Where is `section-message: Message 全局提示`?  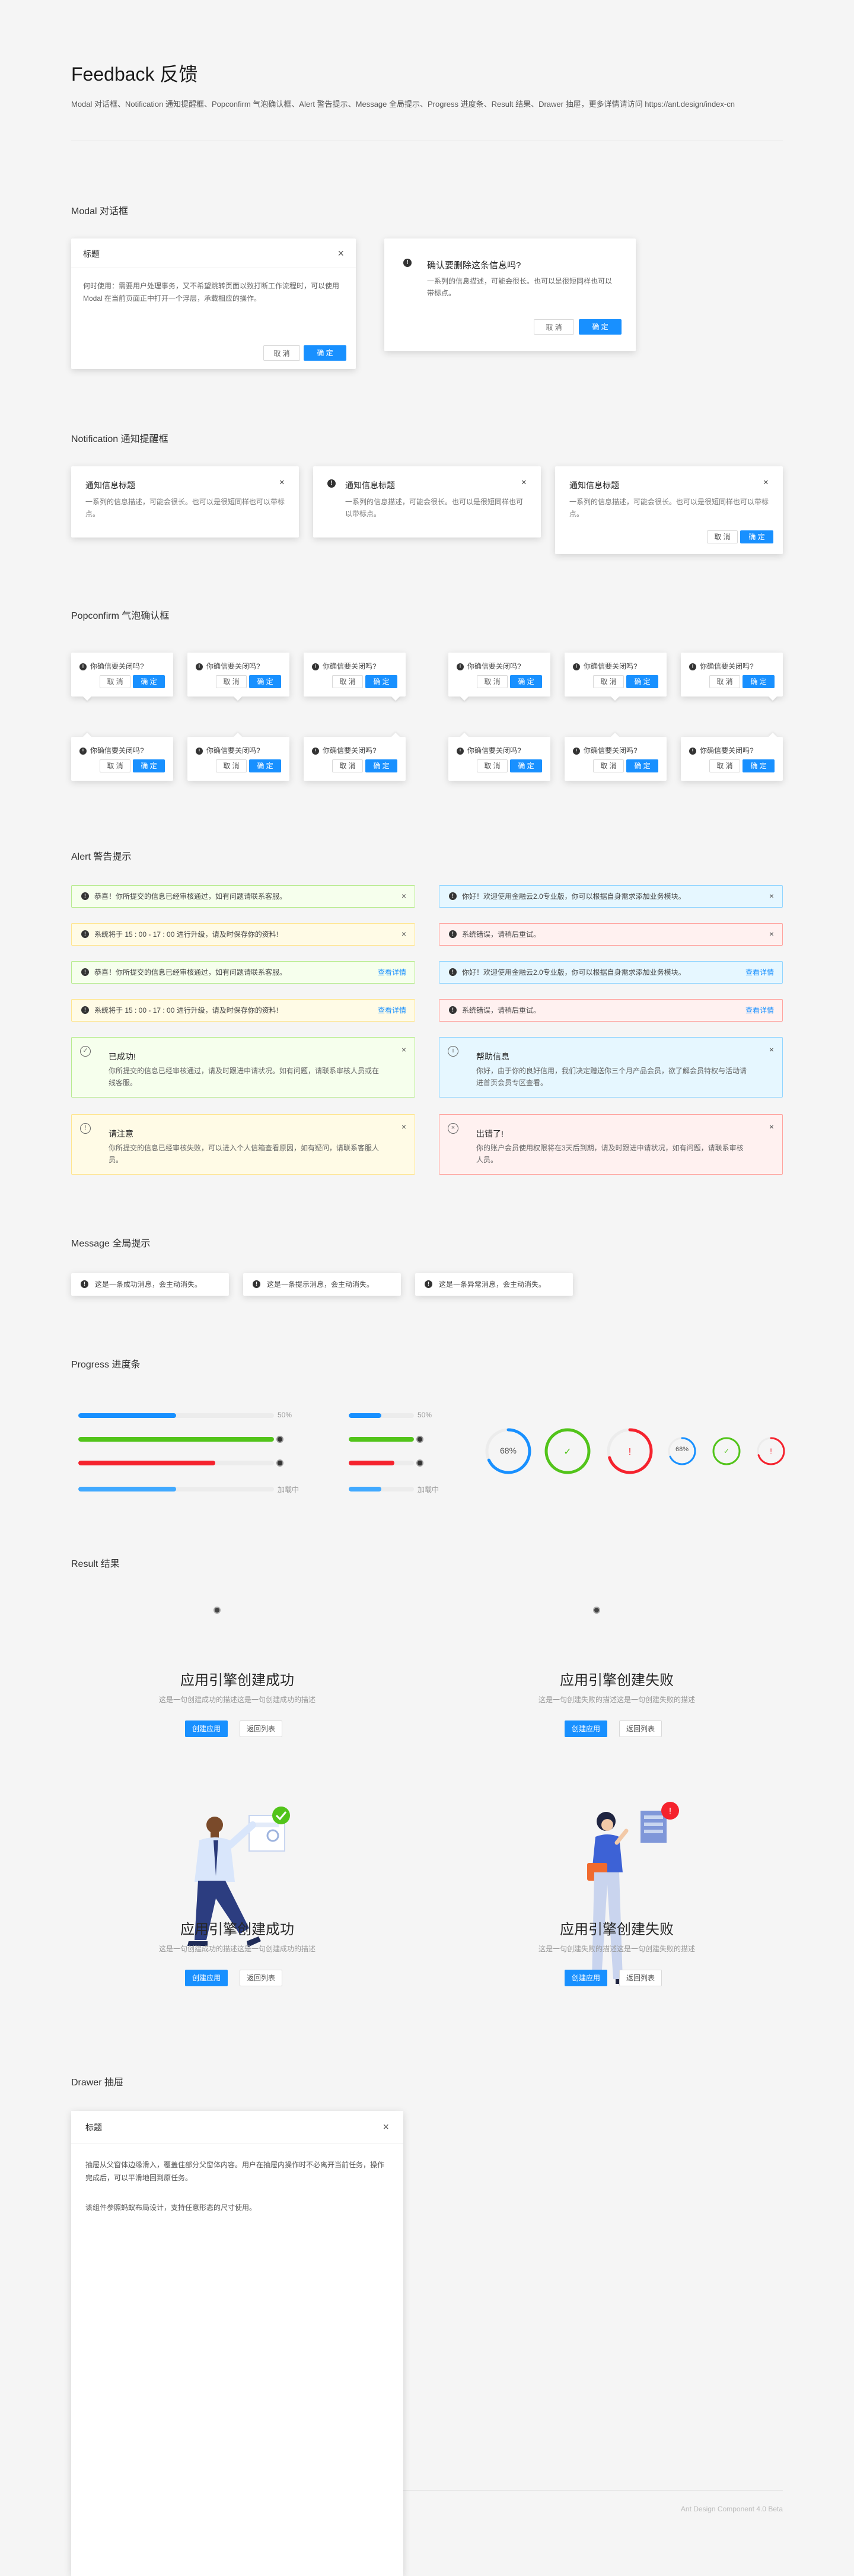
section-message: Message 全局提示 is located at coordinates (111, 1244).